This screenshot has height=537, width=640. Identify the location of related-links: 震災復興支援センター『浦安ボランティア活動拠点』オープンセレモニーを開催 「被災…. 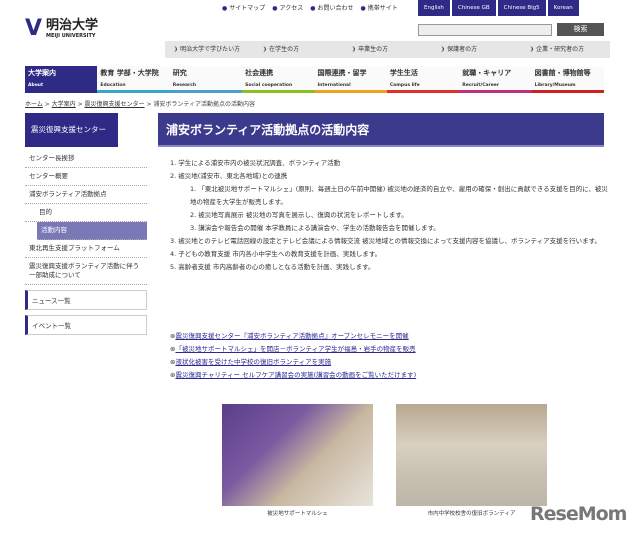
(293, 356).